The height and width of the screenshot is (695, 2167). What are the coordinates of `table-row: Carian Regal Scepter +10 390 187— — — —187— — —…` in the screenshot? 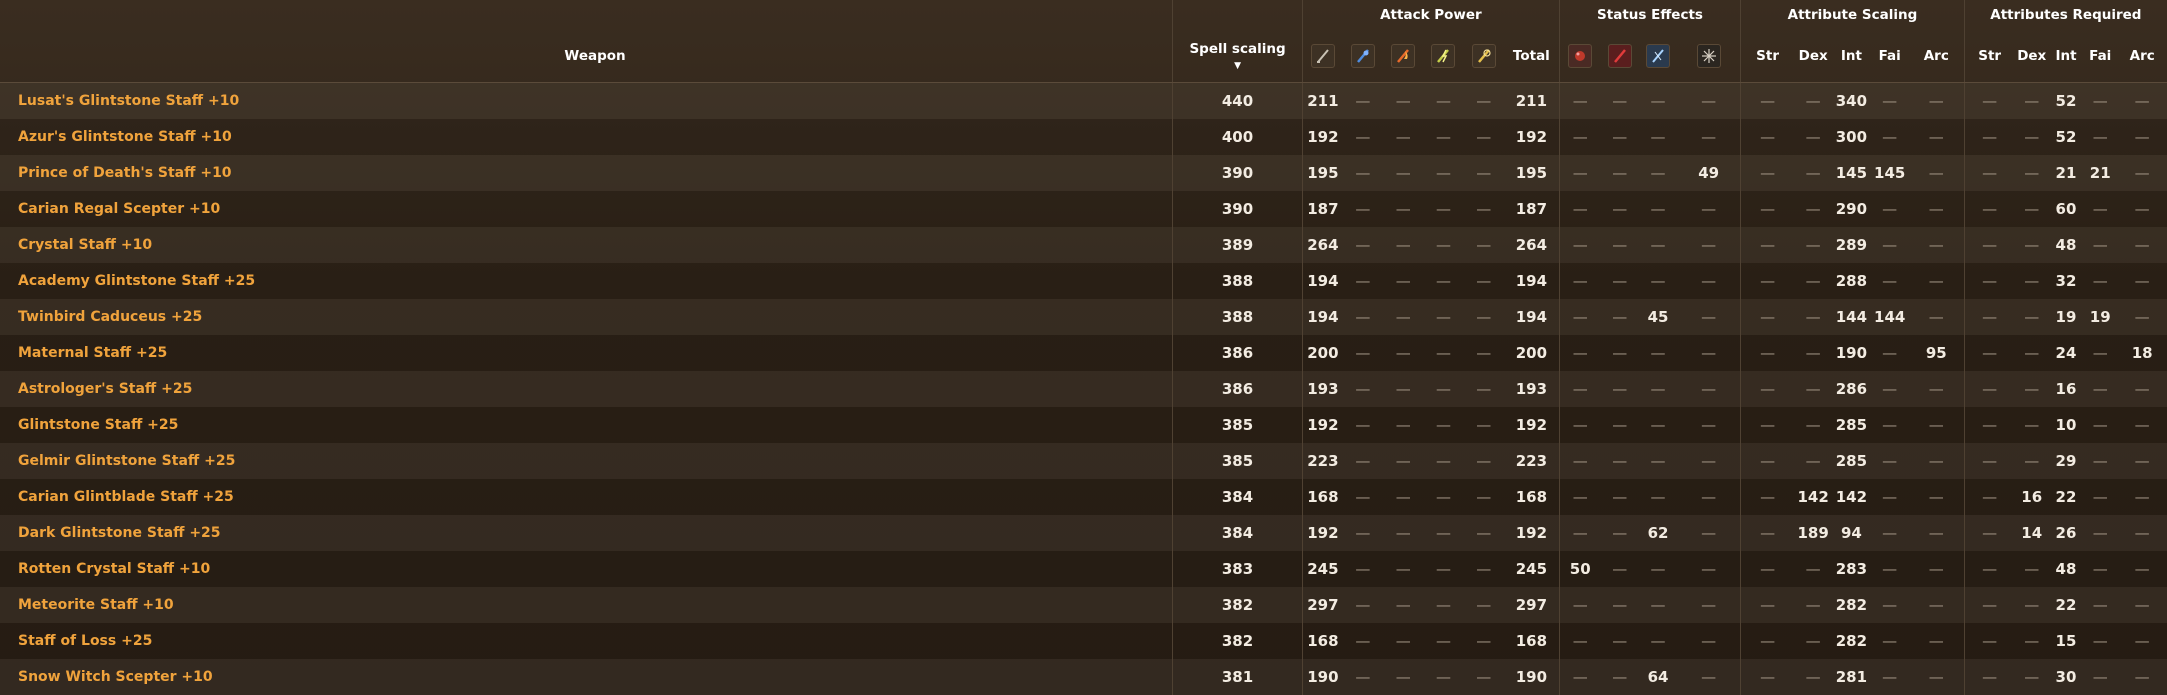 It's located at (1083, 208).